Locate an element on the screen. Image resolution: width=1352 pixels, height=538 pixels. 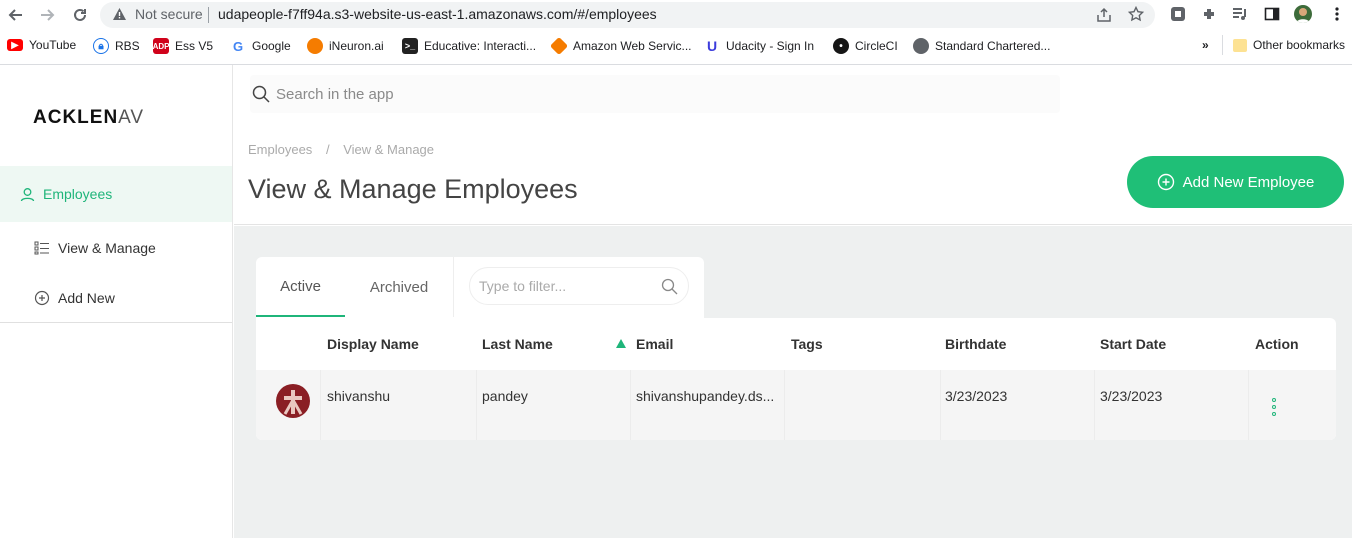
educative-icon: >_ is located at coordinates (410, 46).